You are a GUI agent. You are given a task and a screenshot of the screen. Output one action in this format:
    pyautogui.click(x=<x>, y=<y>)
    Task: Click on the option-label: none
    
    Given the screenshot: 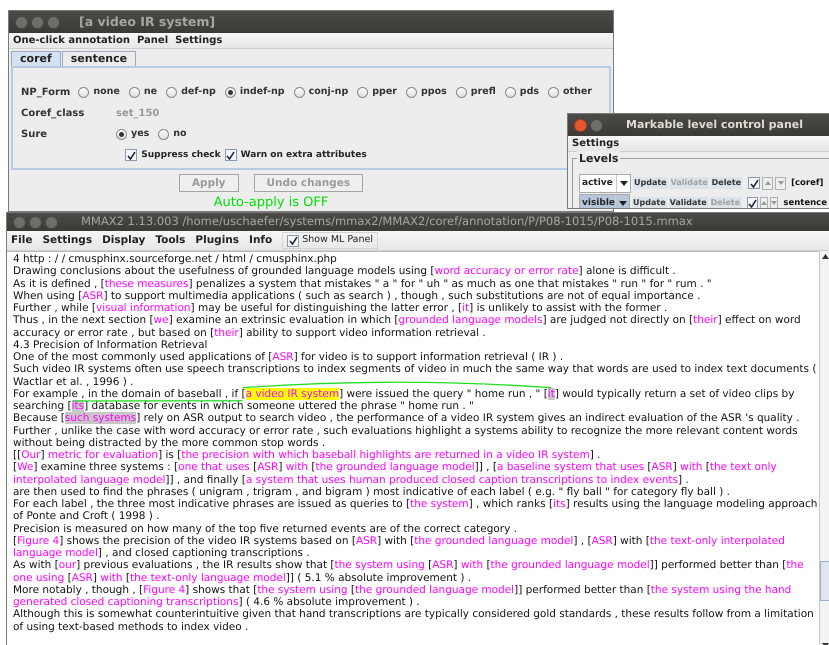 What is the action you would take?
    pyautogui.click(x=106, y=92)
    